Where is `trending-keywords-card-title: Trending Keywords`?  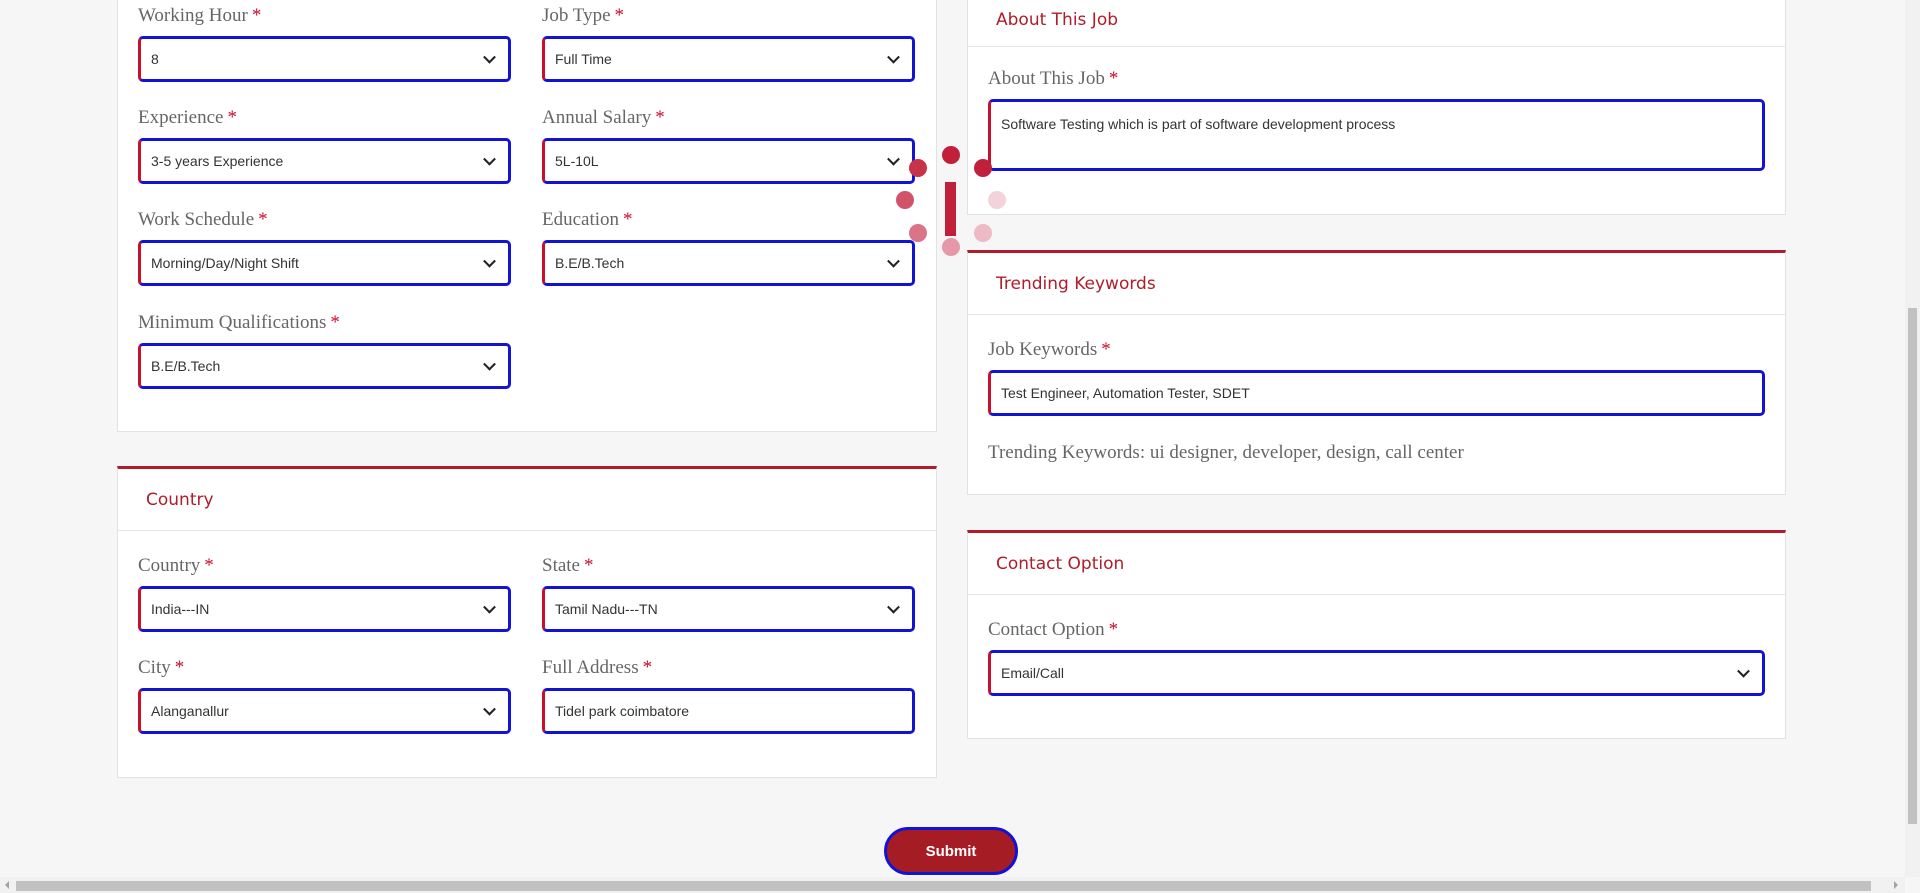 trending-keywords-card-title: Trending Keywords is located at coordinates (1376, 284).